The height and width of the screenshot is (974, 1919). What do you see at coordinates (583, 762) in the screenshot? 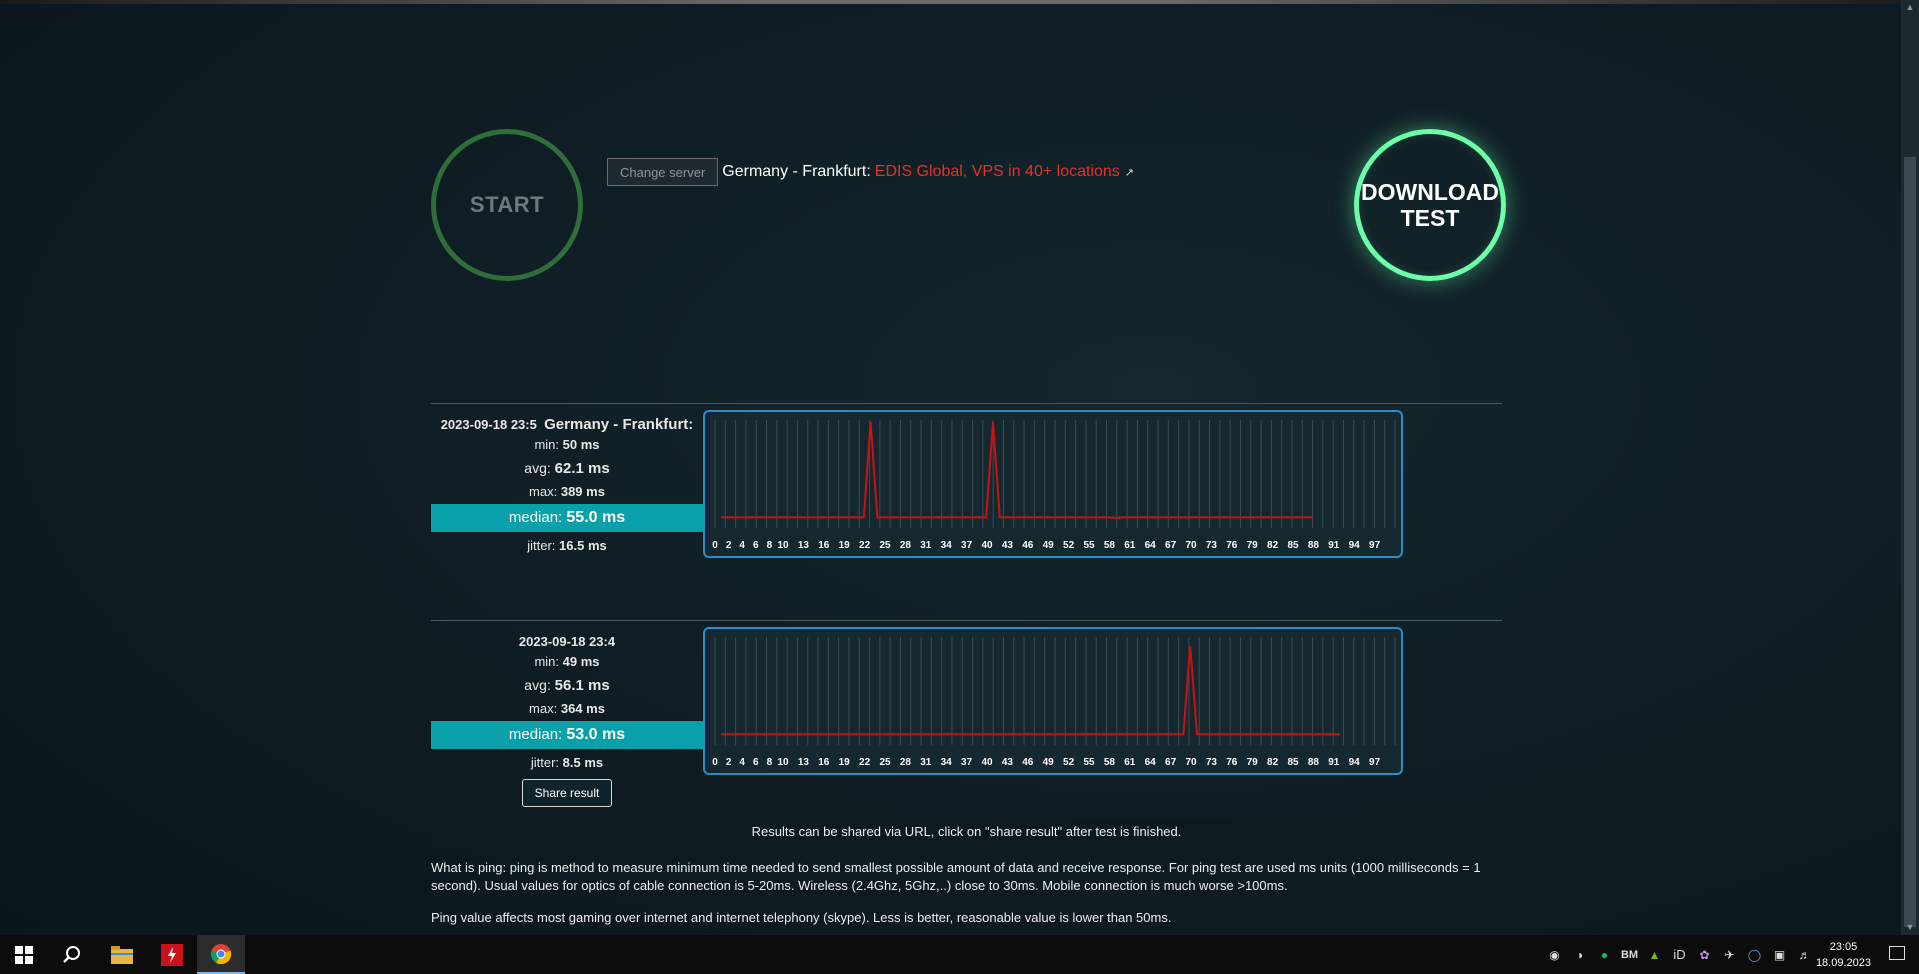
I see `stat-jitter-value: 8.5 ms` at bounding box center [583, 762].